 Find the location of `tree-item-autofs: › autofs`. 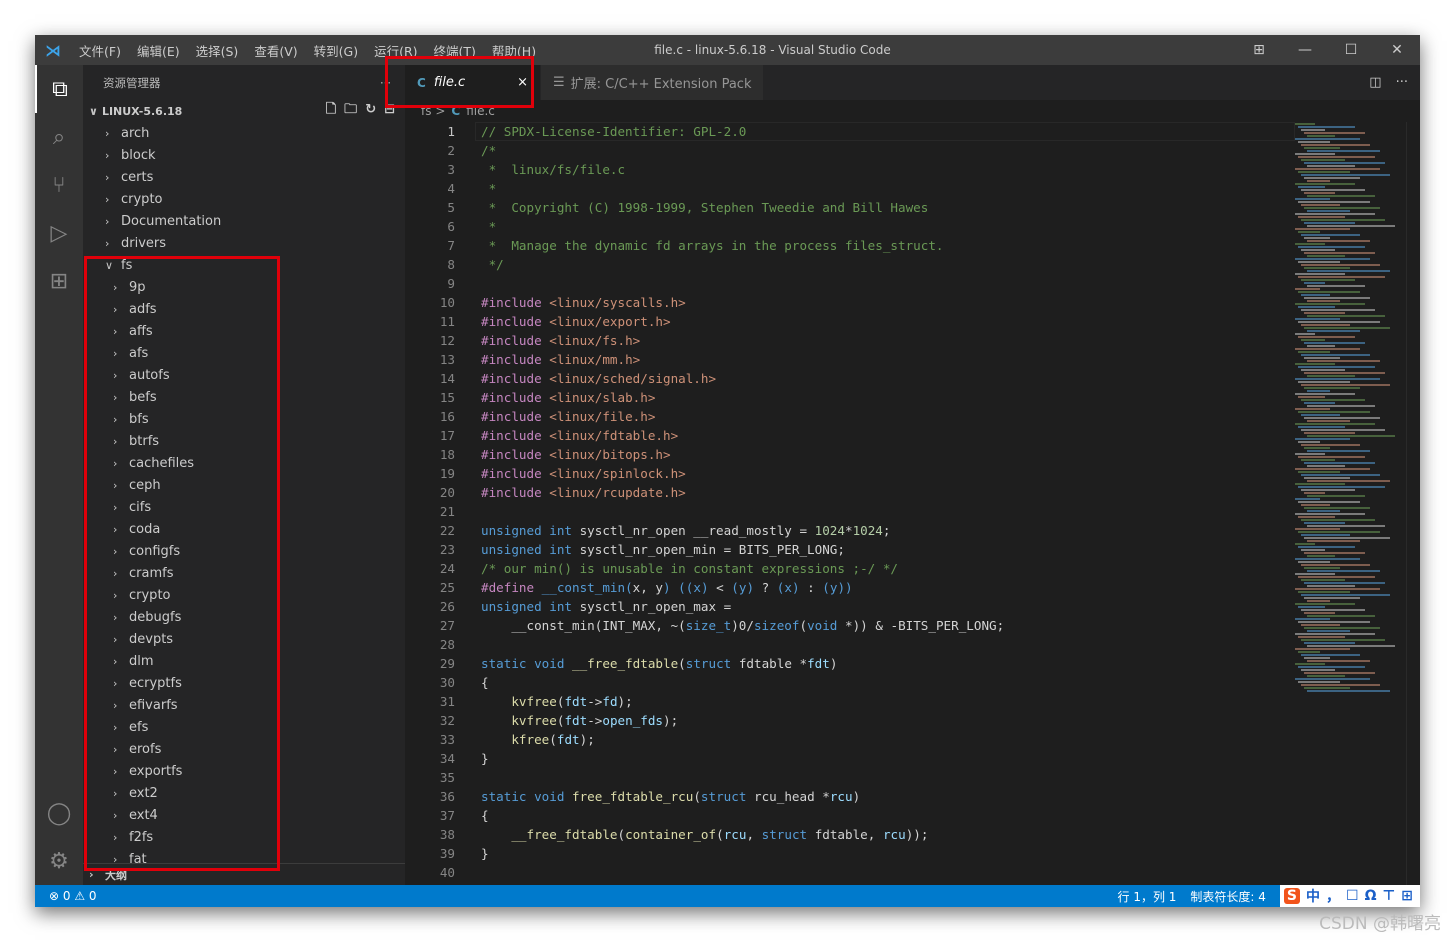

tree-item-autofs: › autofs is located at coordinates (244, 375).